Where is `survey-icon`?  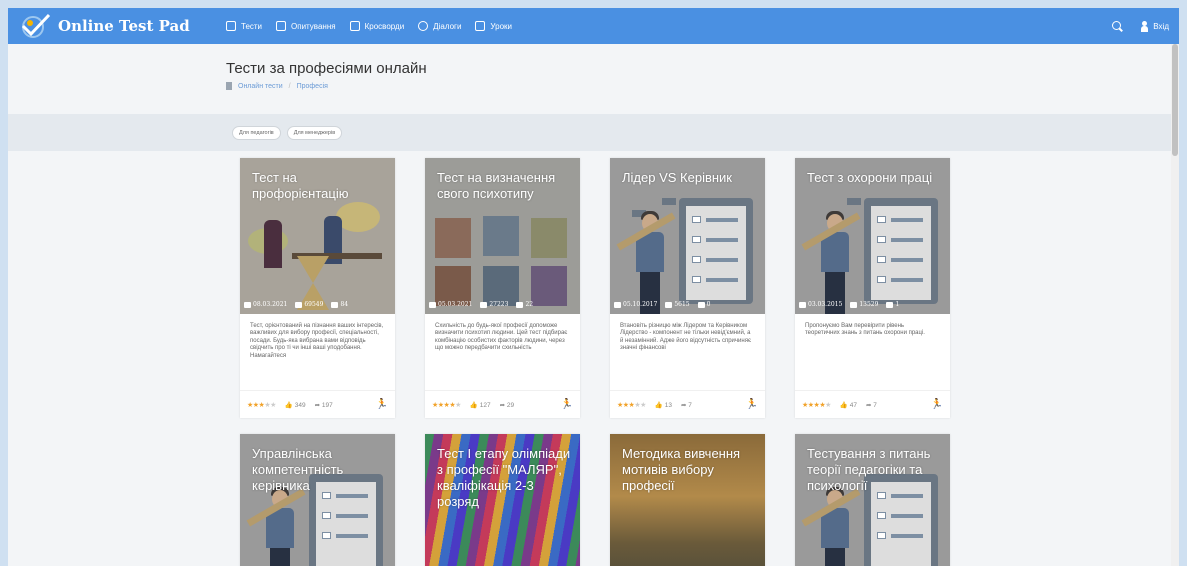 survey-icon is located at coordinates (281, 26).